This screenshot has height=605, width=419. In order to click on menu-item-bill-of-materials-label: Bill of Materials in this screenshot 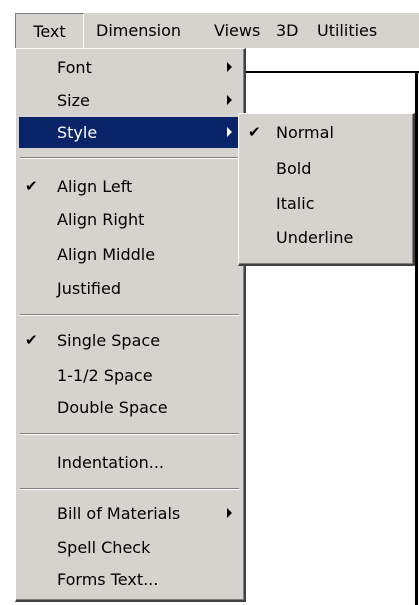, I will do `click(119, 513)`.